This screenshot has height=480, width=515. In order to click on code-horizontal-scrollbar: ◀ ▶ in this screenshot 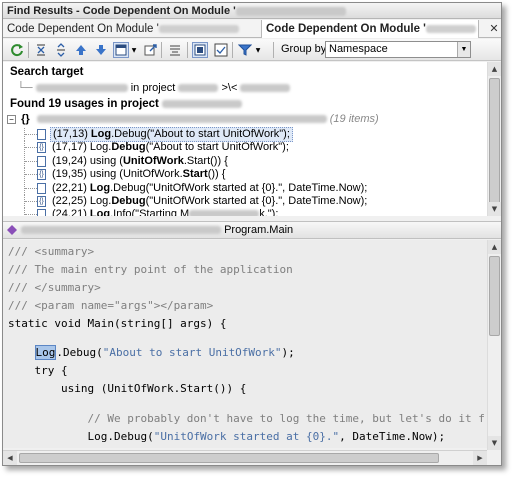, I will do `click(245, 457)`.